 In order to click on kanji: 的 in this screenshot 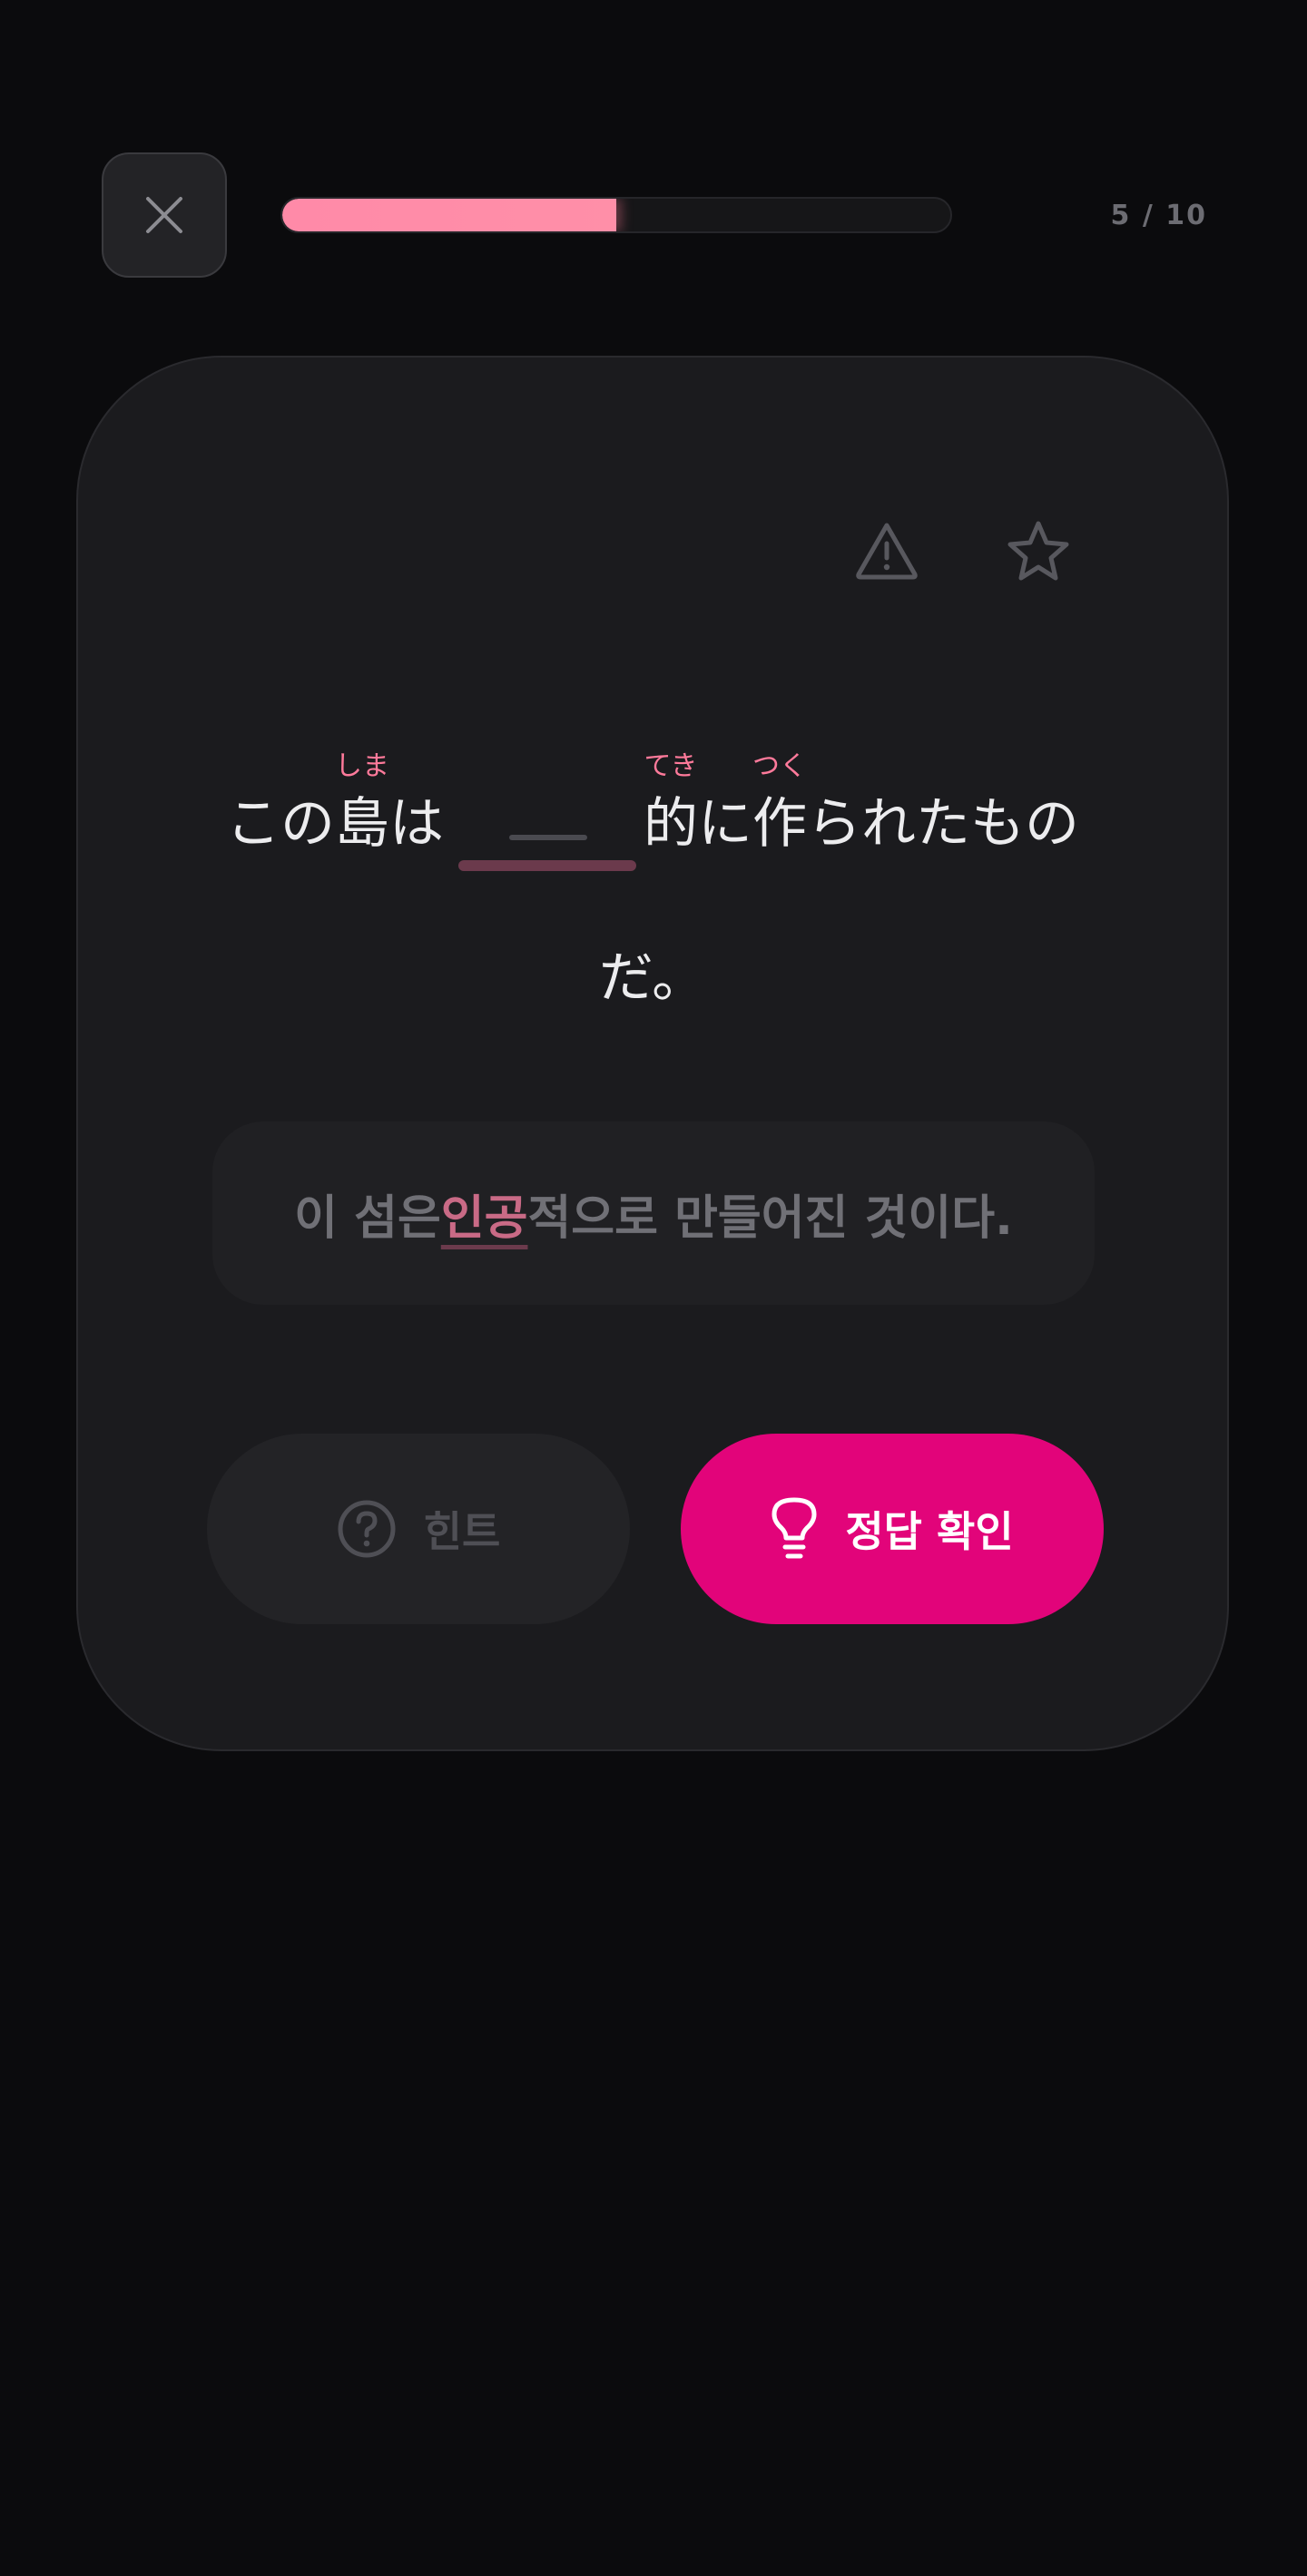, I will do `click(671, 824)`.